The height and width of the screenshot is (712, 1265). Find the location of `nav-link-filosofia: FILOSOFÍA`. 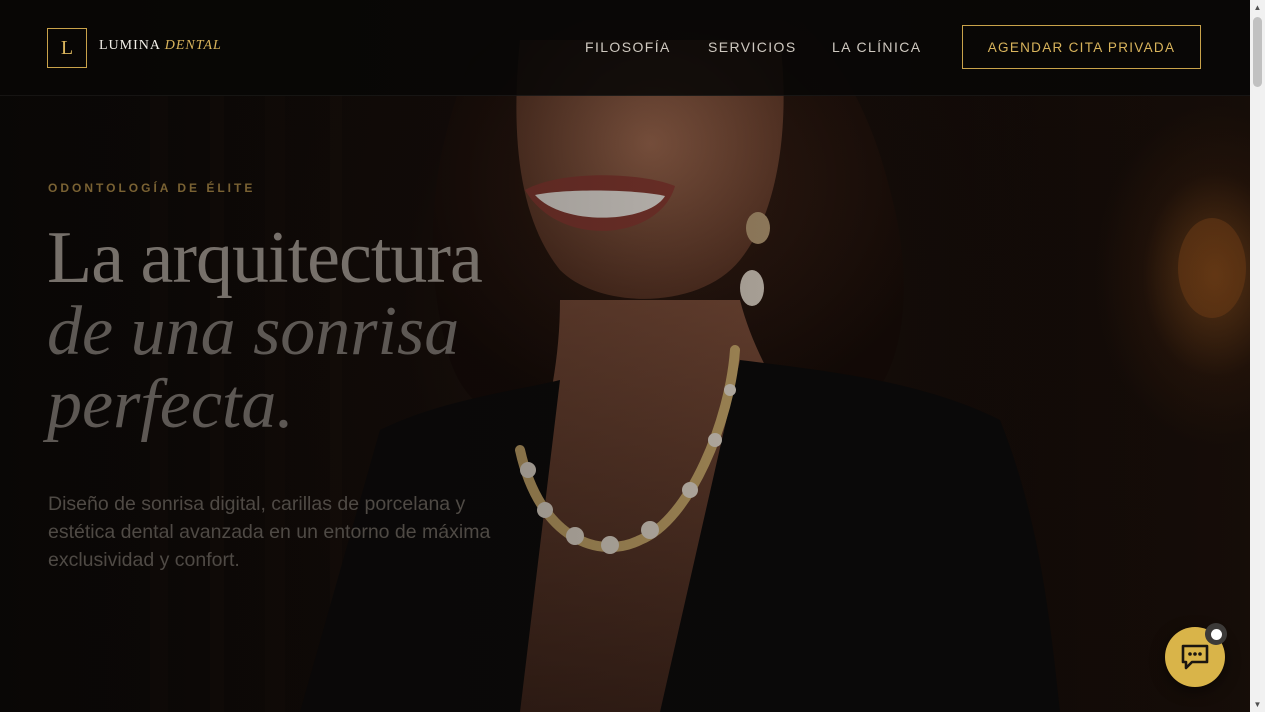

nav-link-filosofia: FILOSOFÍA is located at coordinates (628, 47).